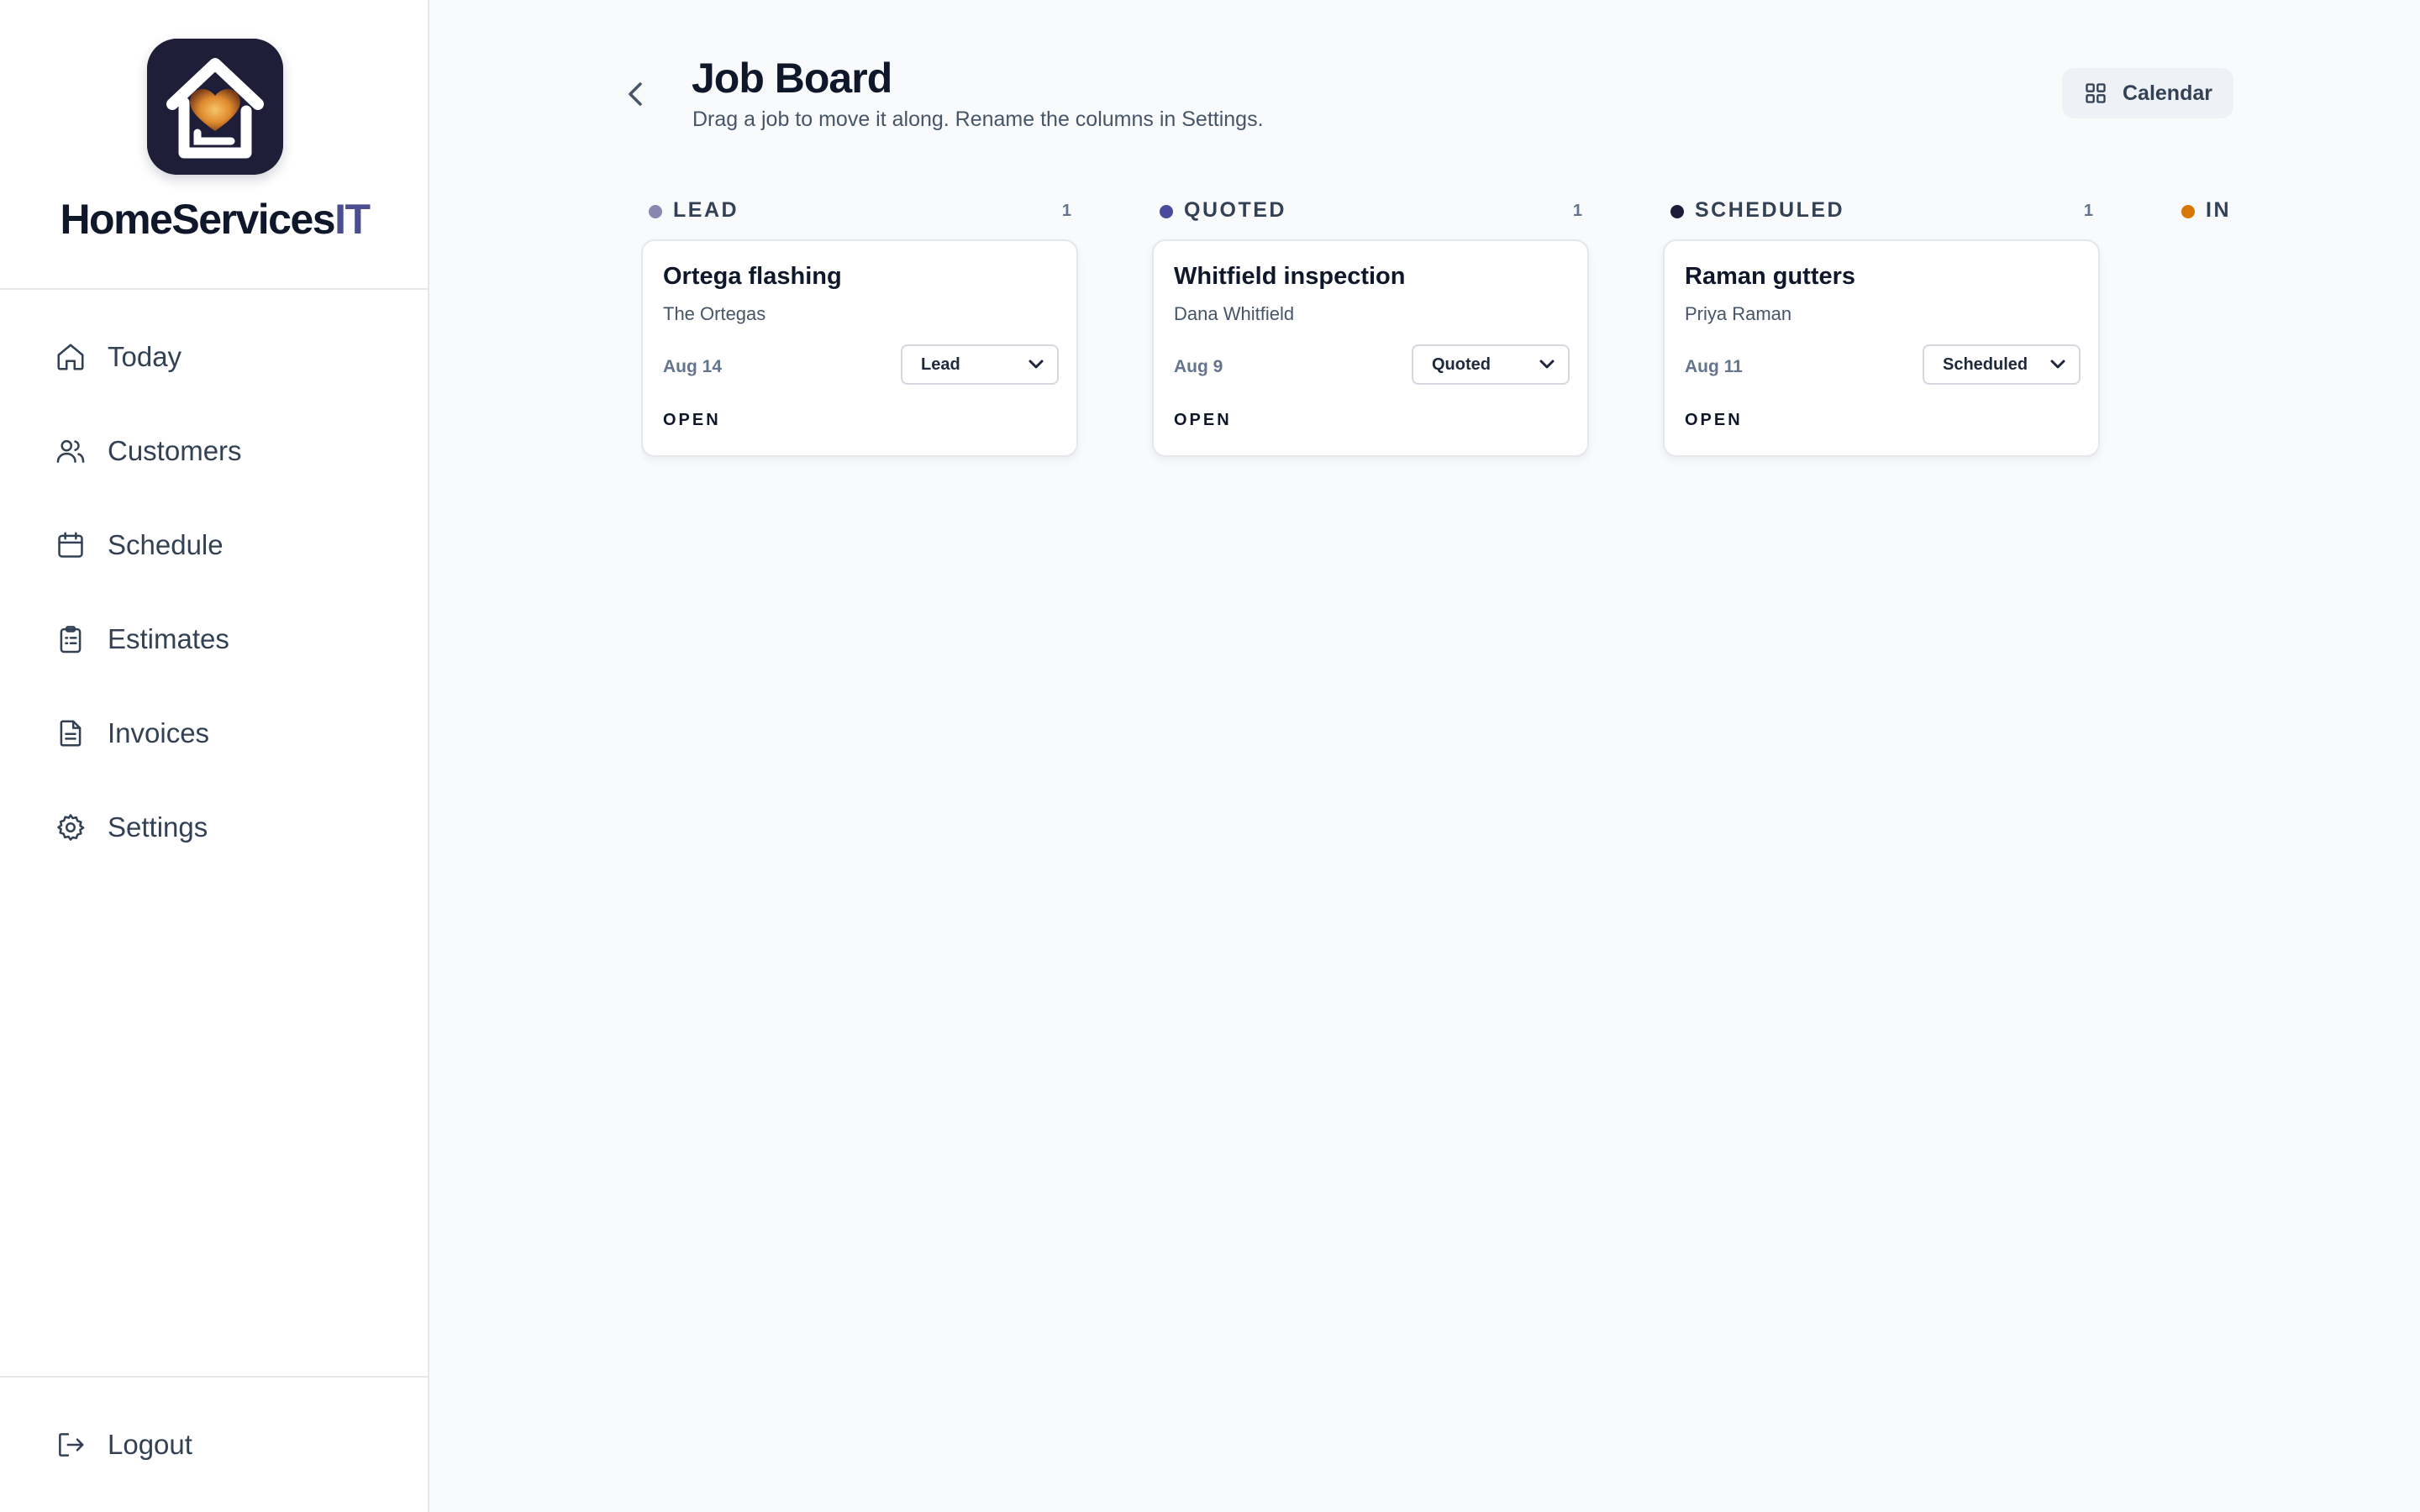 This screenshot has height=1512, width=2420. Describe the element at coordinates (1770, 276) in the screenshot. I see `job-title: Raman gutters` at that location.